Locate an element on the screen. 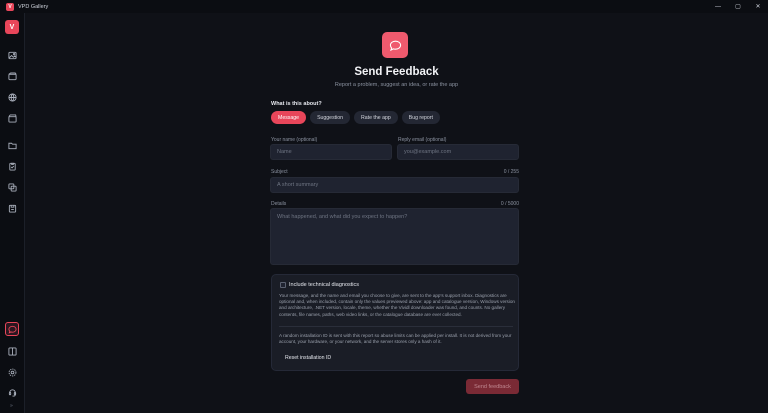  reset-installation-id-button: Reset installation ID is located at coordinates (308, 358).